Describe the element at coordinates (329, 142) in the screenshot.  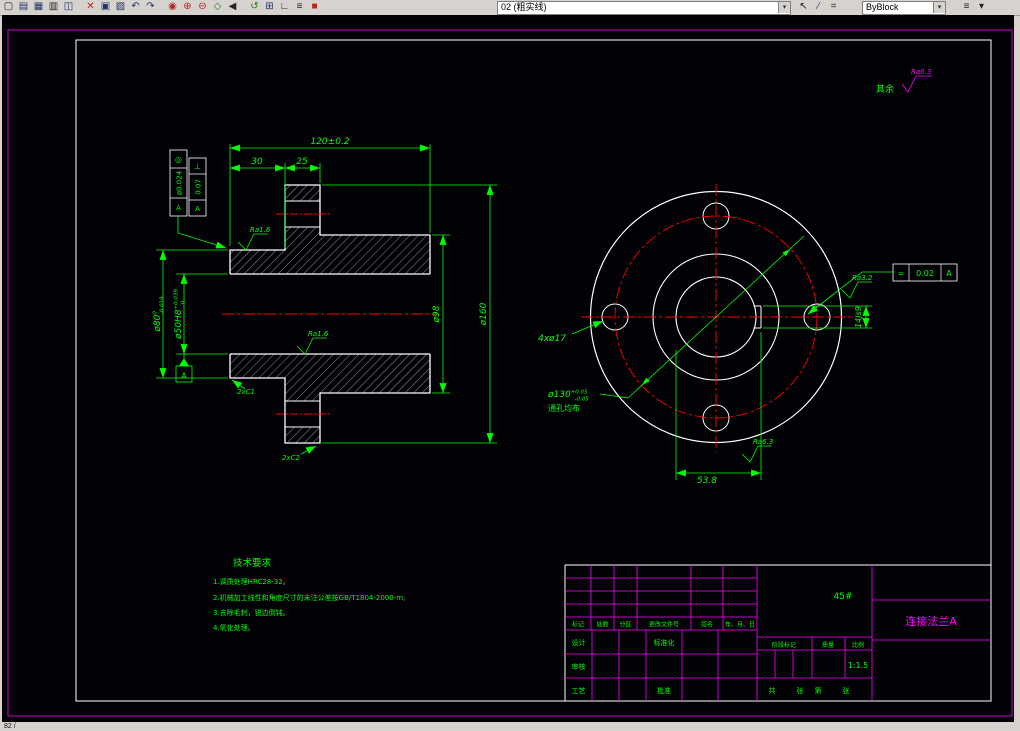
I see `dim-length-label: 120±0.2` at that location.